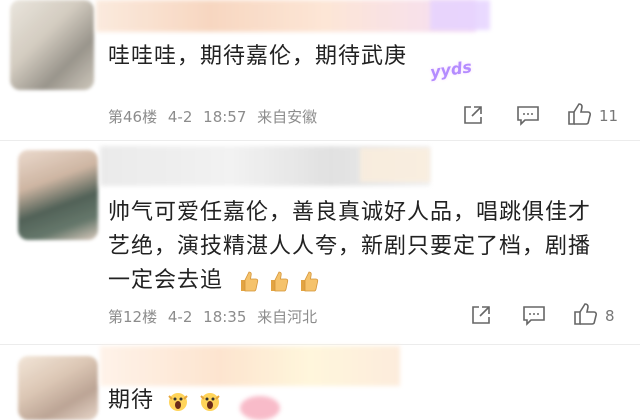  What do you see at coordinates (131, 400) in the screenshot?
I see `comment-line-text: 期待` at bounding box center [131, 400].